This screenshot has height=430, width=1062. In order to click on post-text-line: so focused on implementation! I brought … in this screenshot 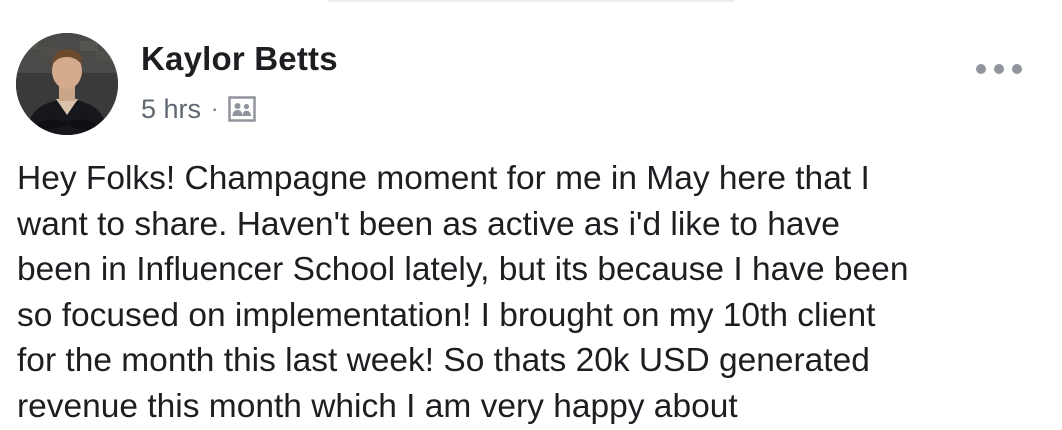, I will do `click(446, 315)`.